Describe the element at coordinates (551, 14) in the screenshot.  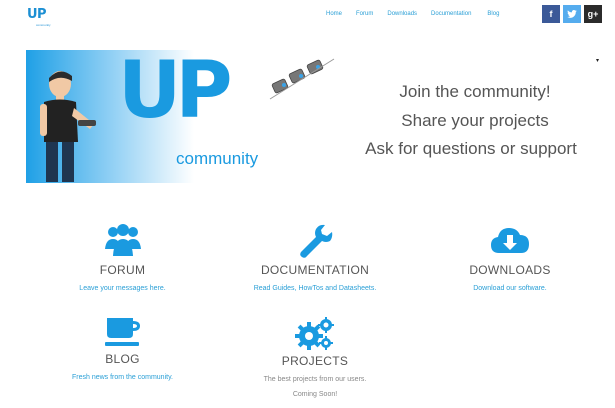
I see `facebook-icon: f` at that location.